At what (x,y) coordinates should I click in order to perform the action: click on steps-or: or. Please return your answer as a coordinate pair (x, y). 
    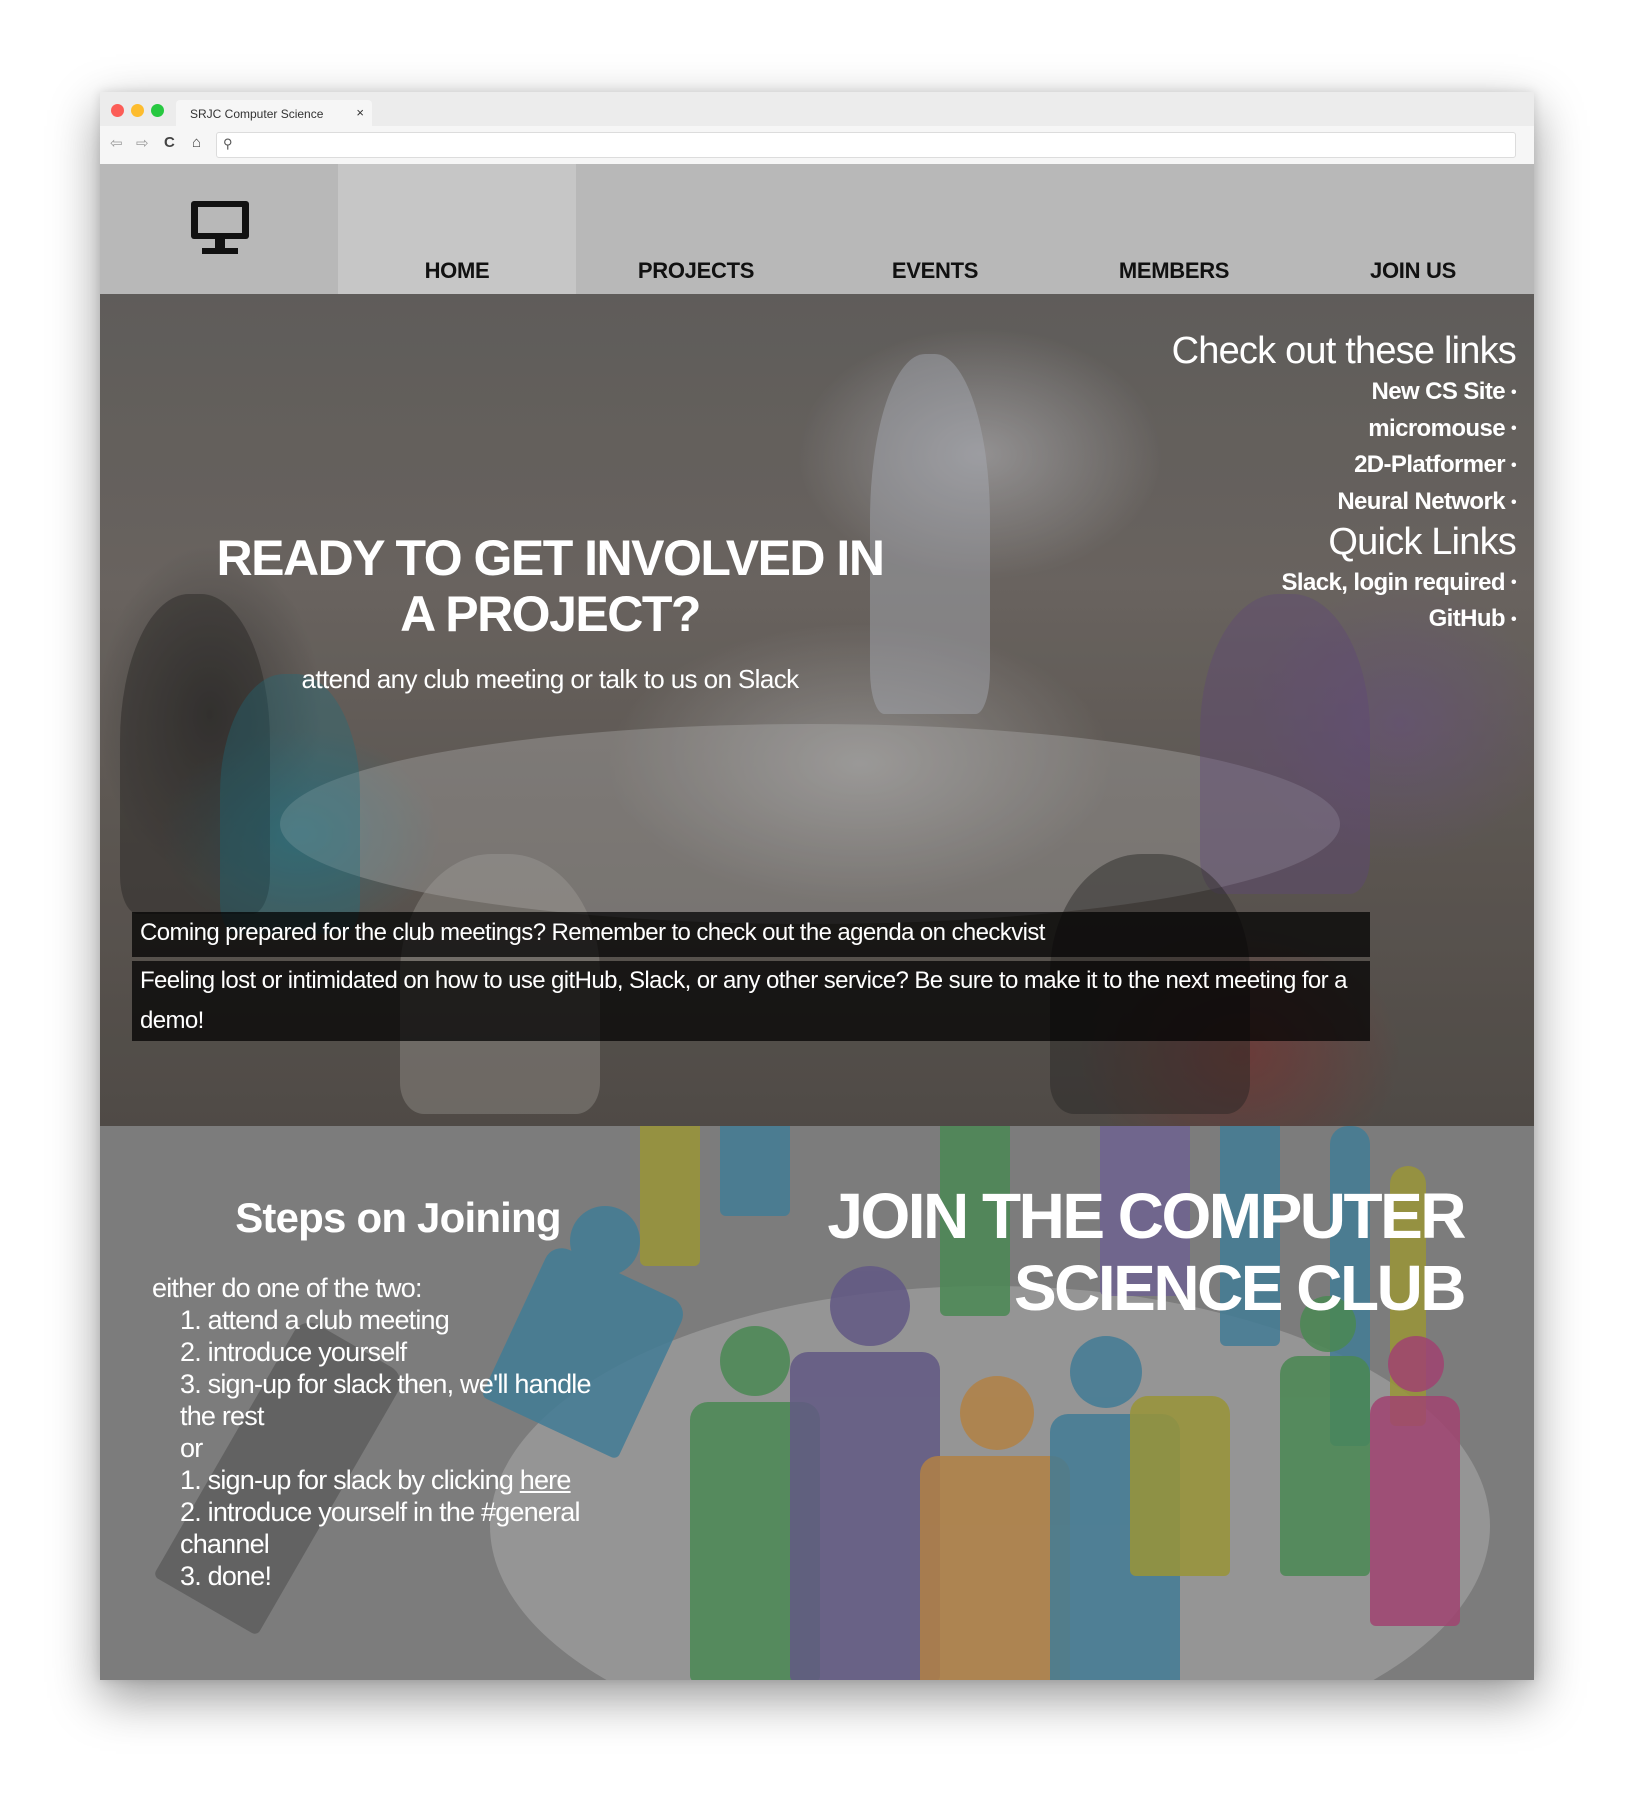
    Looking at the image, I should click on (191, 1448).